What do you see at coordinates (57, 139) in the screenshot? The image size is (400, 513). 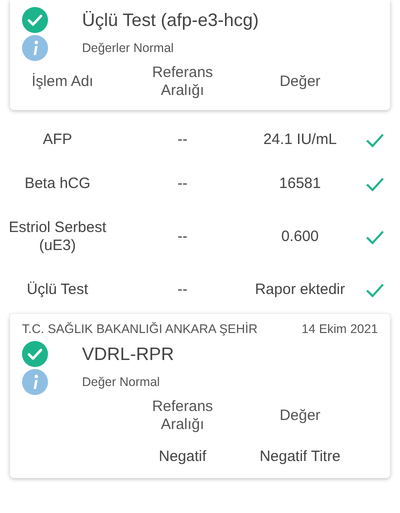 I see `test-name: AFP` at bounding box center [57, 139].